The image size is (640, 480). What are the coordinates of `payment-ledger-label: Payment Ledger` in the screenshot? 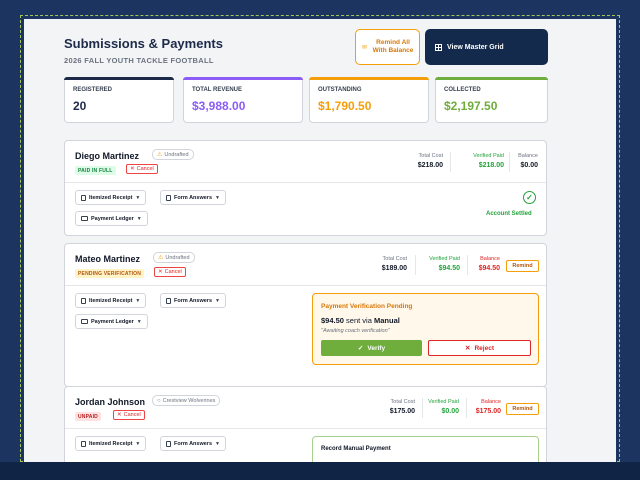 It's located at (112, 321).